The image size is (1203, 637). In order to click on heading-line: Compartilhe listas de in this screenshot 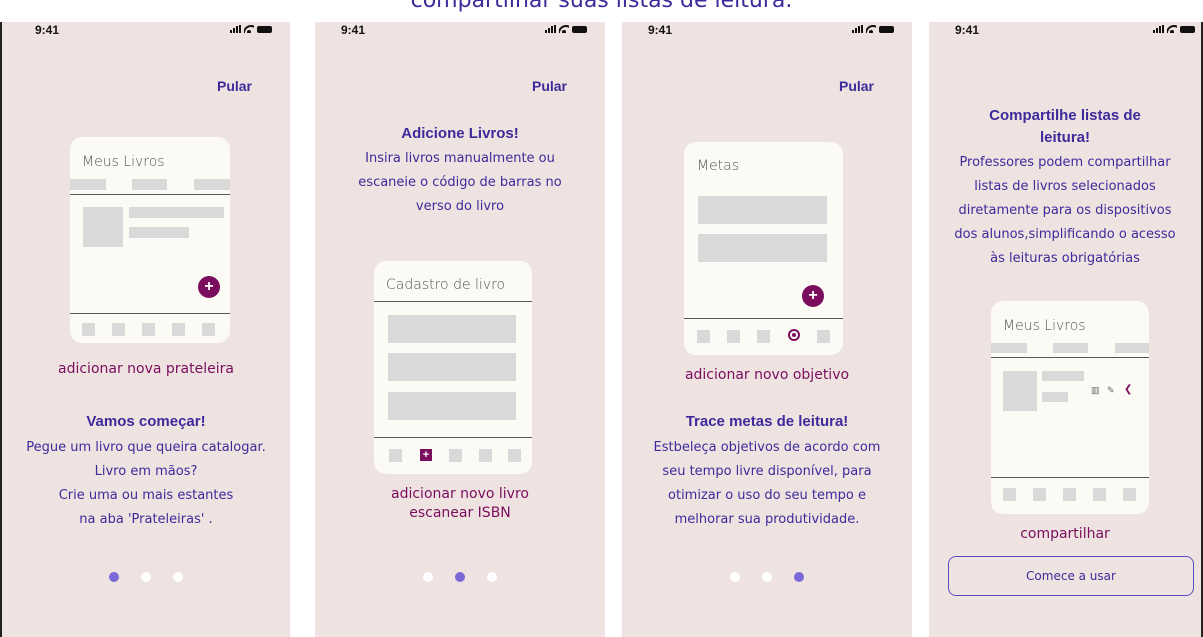, I will do `click(1065, 115)`.